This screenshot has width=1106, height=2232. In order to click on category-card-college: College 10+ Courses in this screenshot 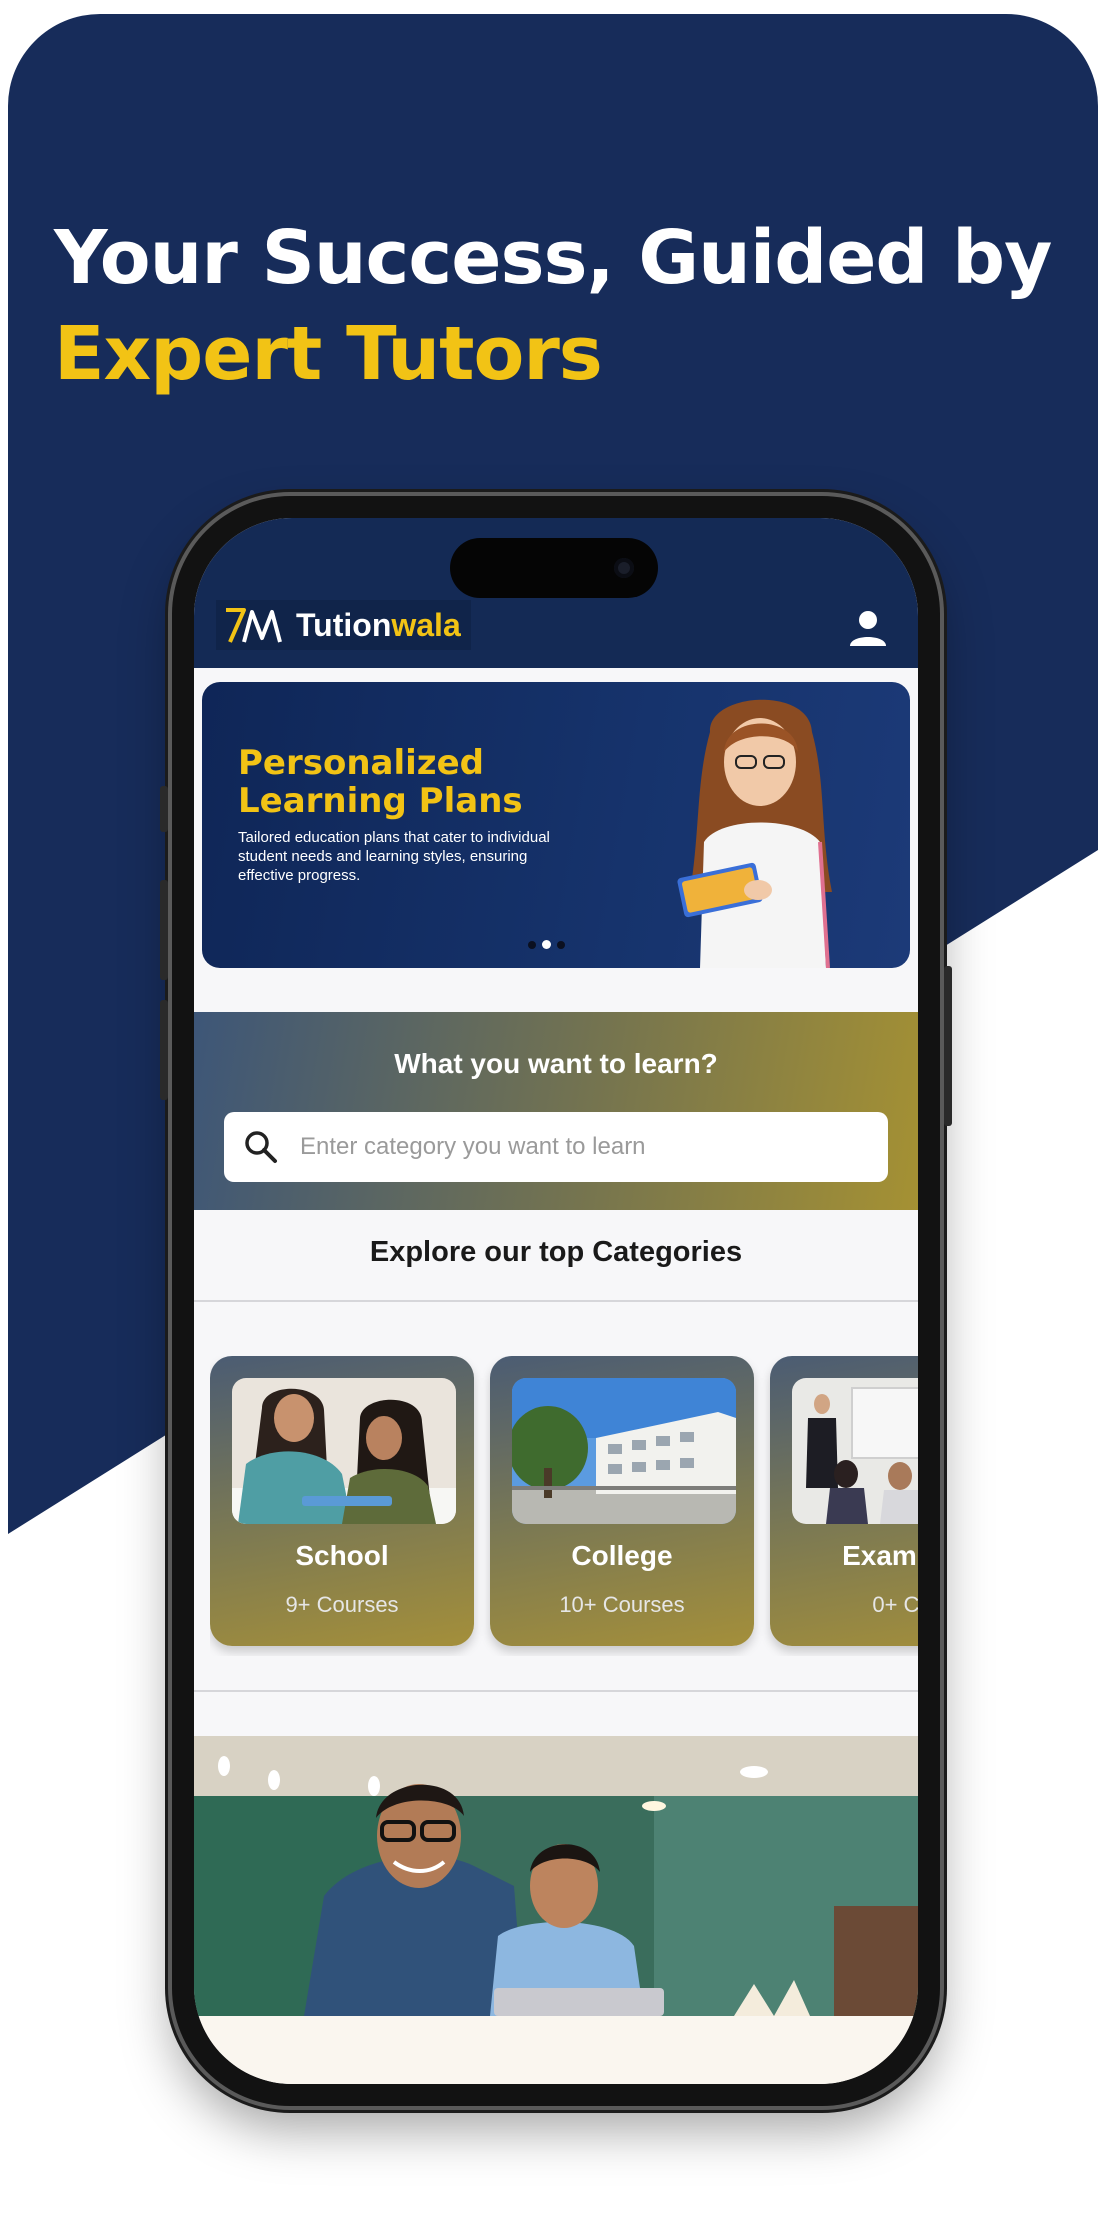, I will do `click(622, 1501)`.